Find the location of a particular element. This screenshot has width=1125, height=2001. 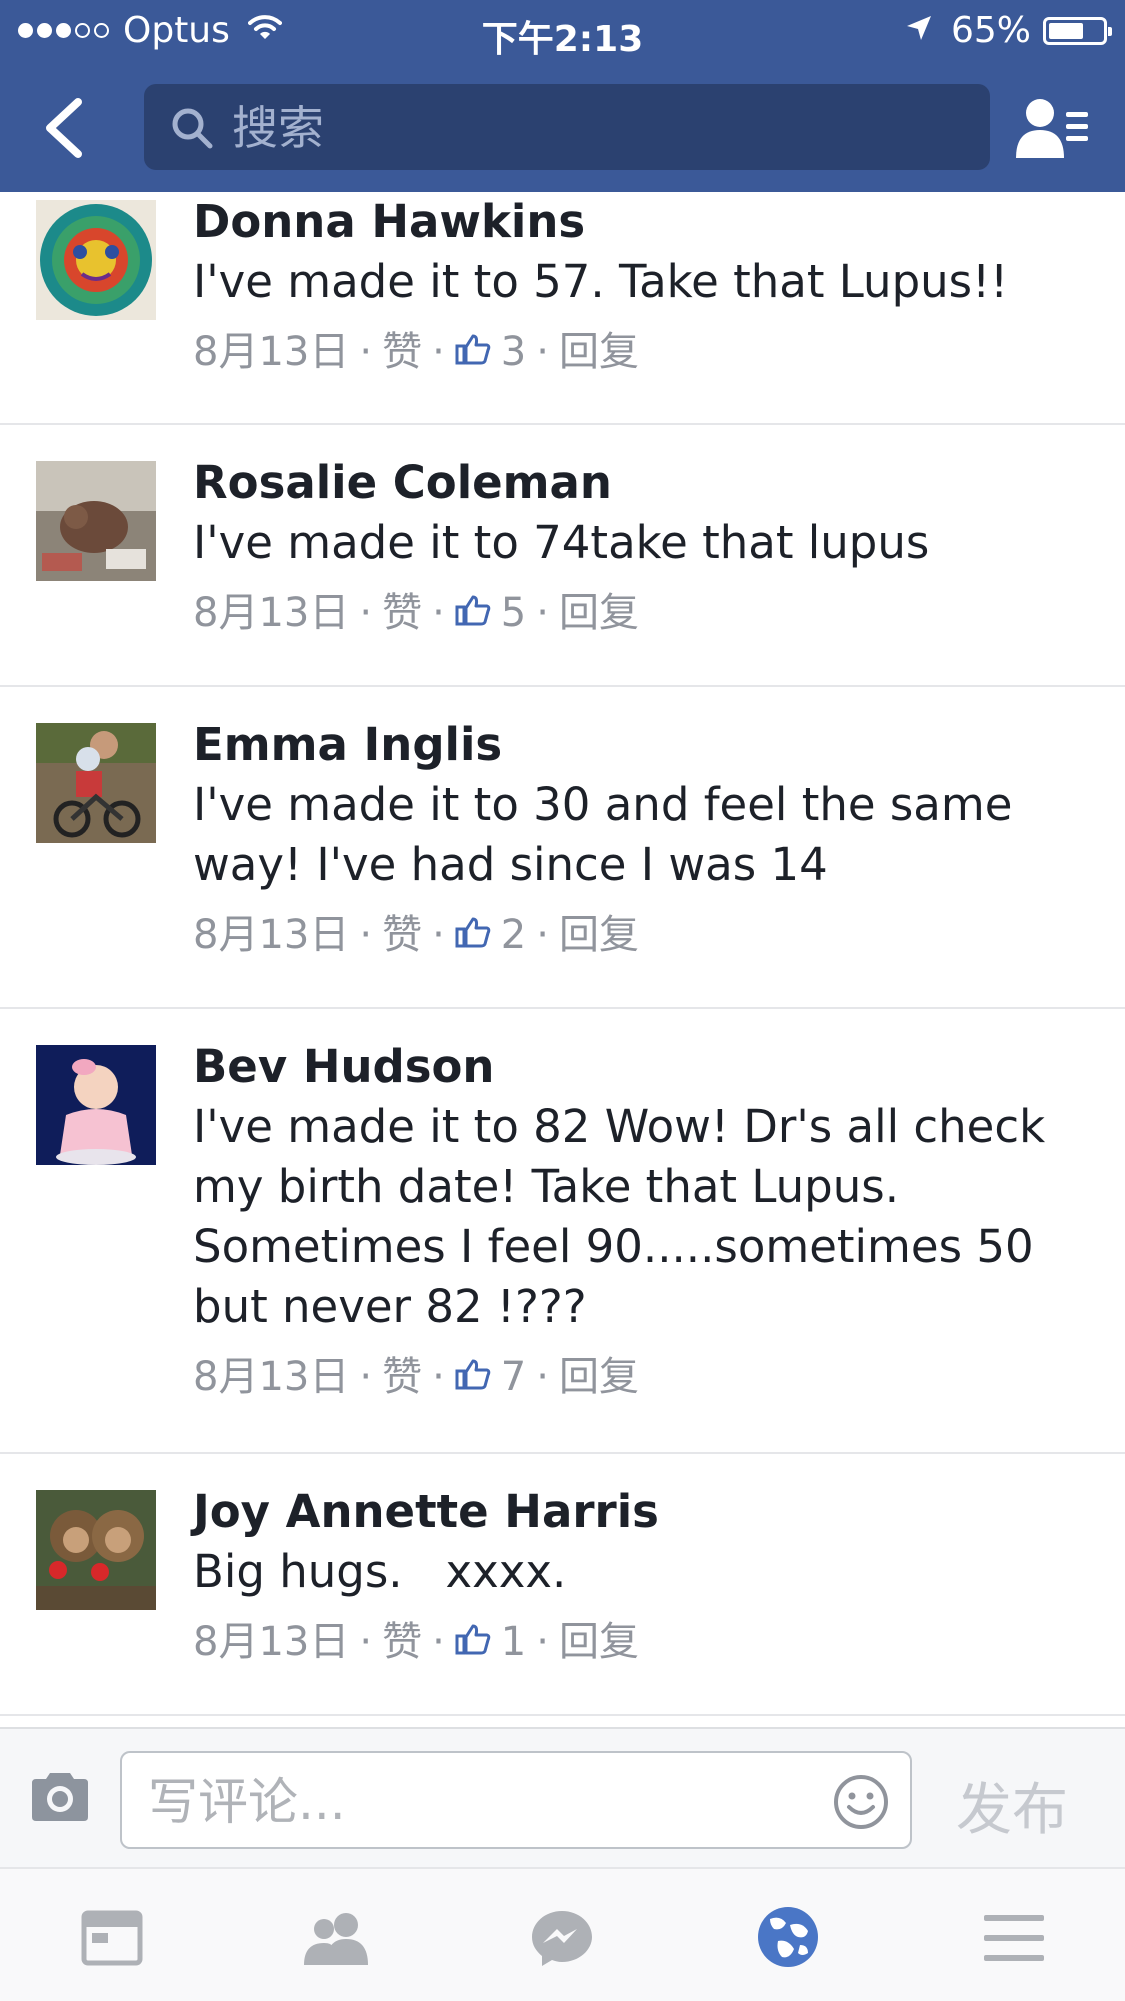

like-count: 1 is located at coordinates (513, 1642).